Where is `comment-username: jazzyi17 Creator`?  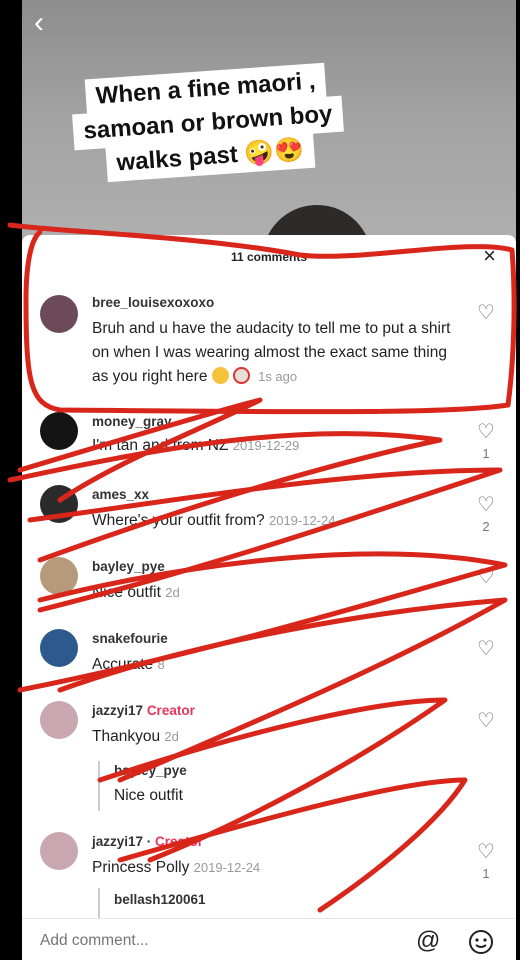 comment-username: jazzyi17 Creator is located at coordinates (143, 710).